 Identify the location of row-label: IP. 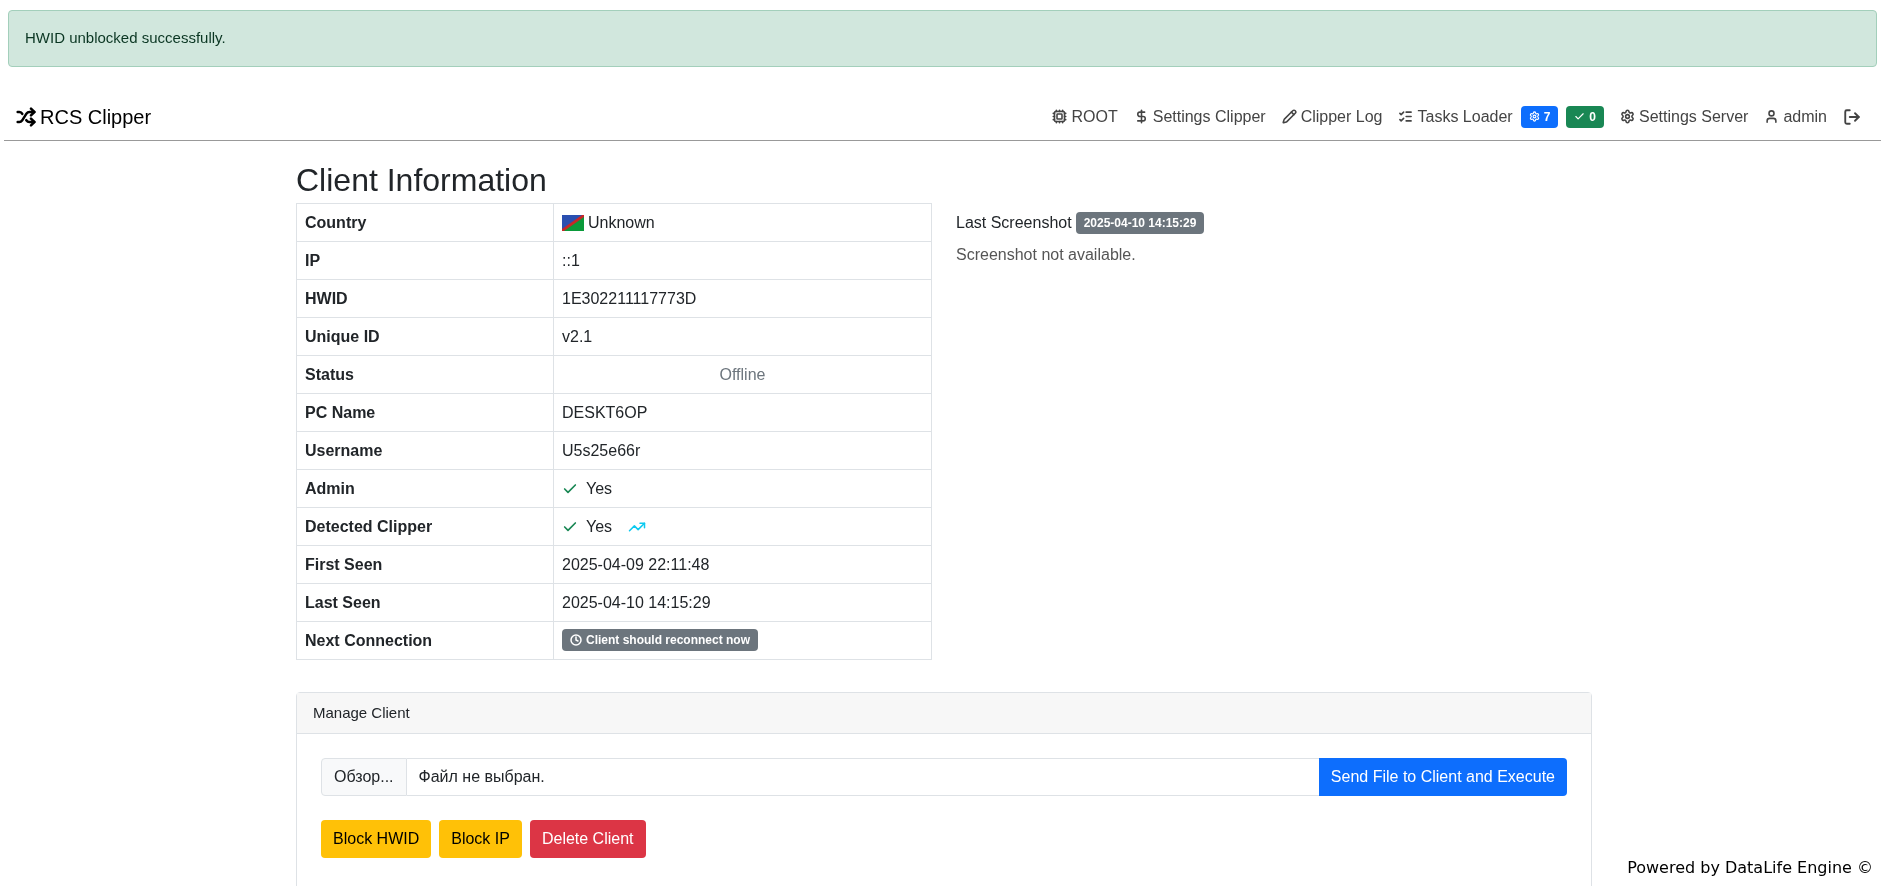
(313, 260).